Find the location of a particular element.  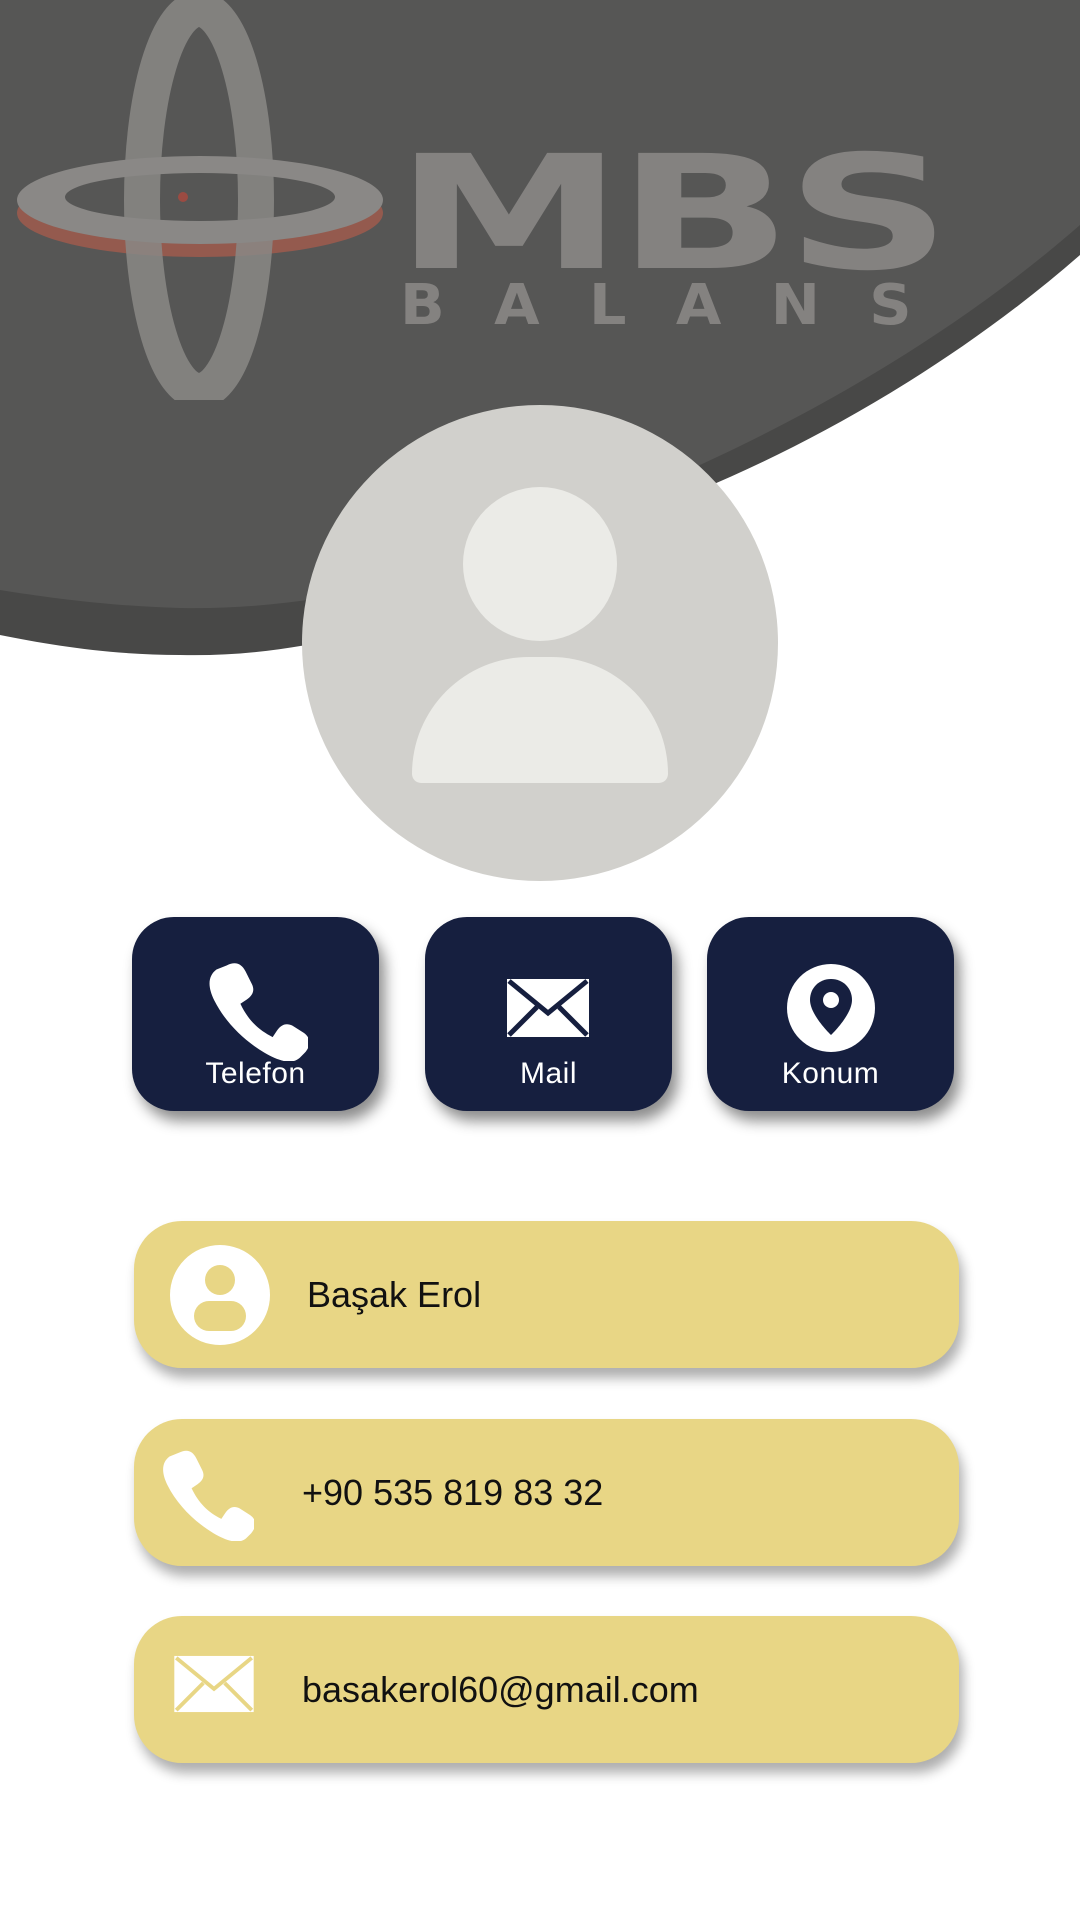

location-pin-icon is located at coordinates (831, 1008).